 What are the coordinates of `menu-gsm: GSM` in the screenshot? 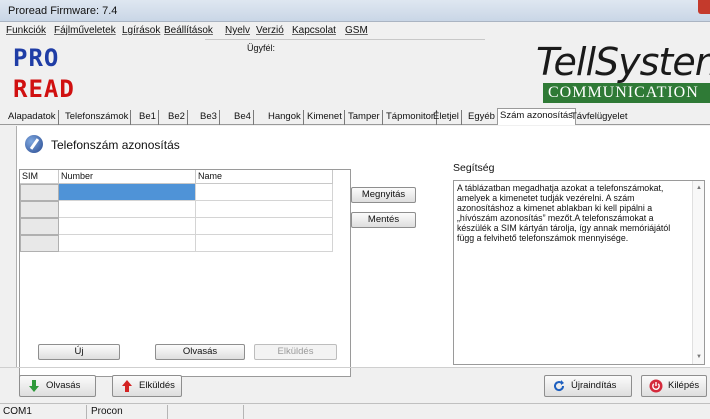 It's located at (356, 30).